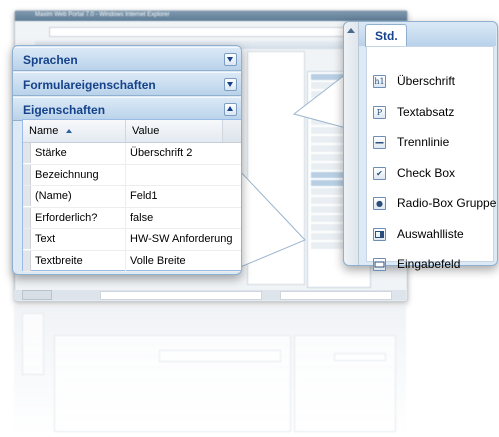 This screenshot has width=499, height=437. Describe the element at coordinates (447, 203) in the screenshot. I see `tool-label: Radio-Box Gruppe` at that location.